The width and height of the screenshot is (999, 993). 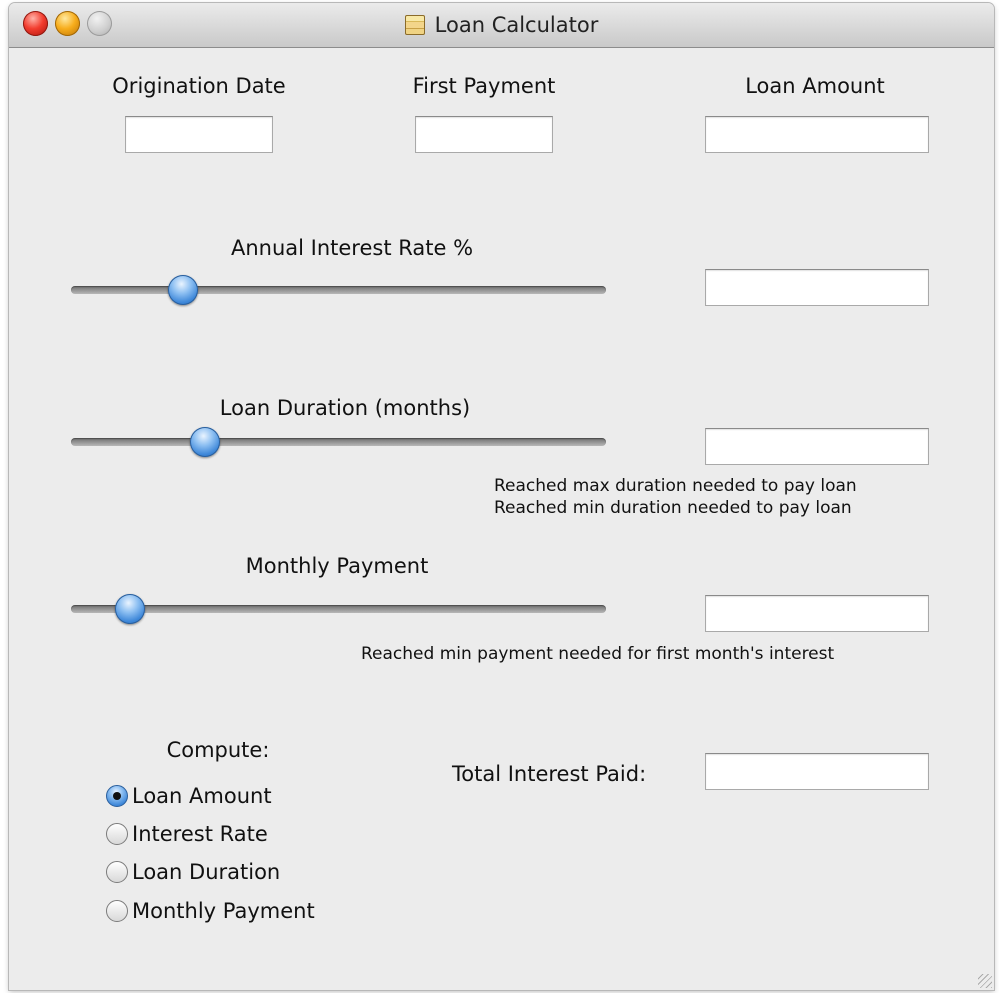 What do you see at coordinates (204, 442) in the screenshot?
I see `loan-duration-slider-knob` at bounding box center [204, 442].